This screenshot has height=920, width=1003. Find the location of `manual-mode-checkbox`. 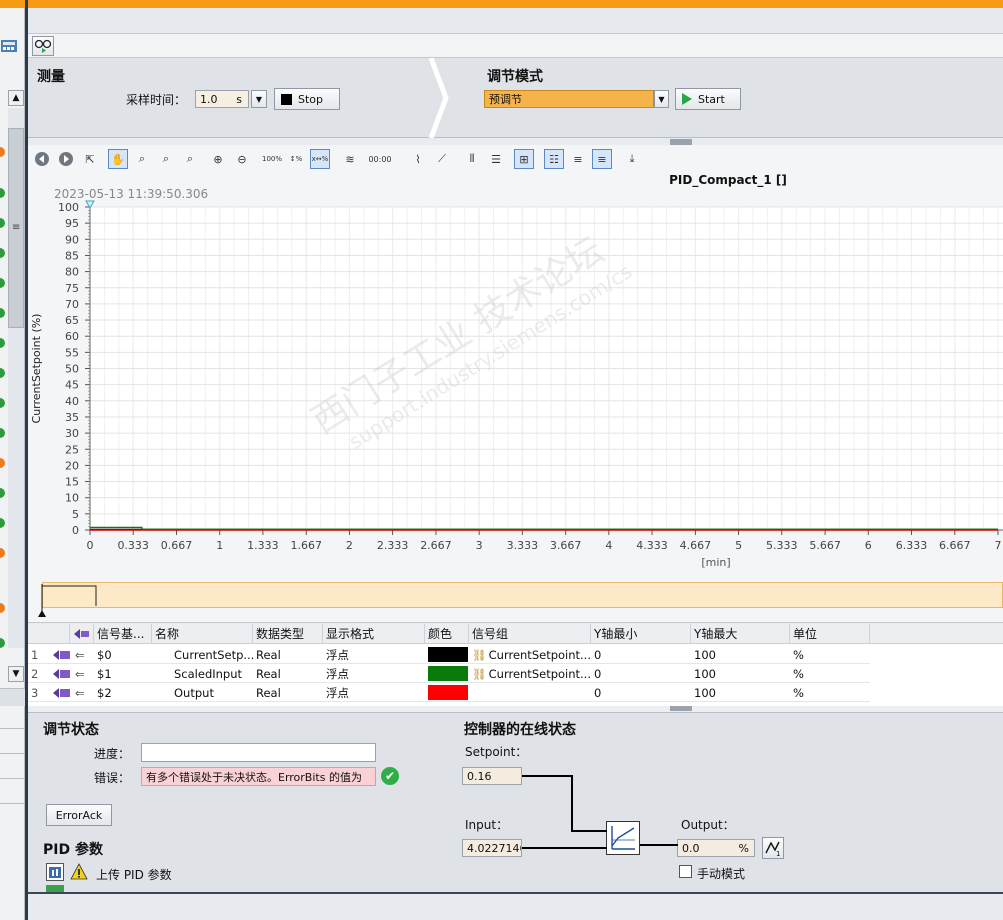

manual-mode-checkbox is located at coordinates (685, 871).